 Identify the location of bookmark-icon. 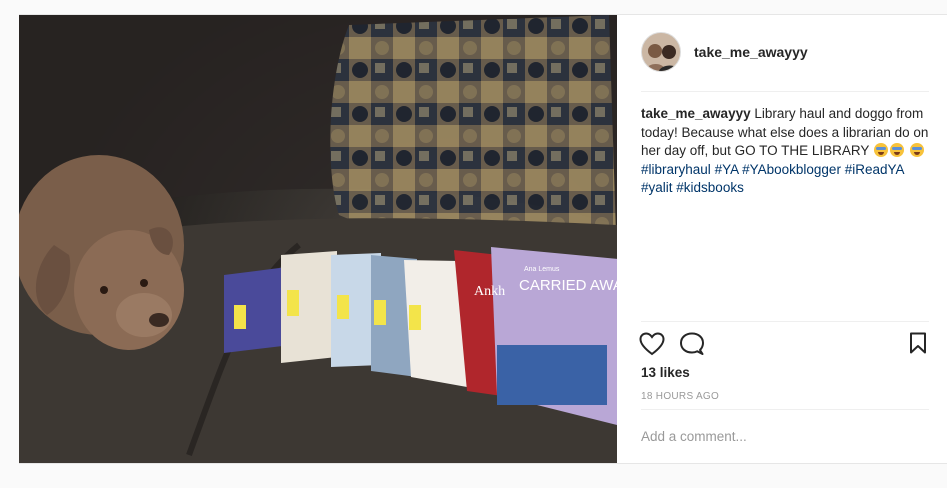
(918, 345).